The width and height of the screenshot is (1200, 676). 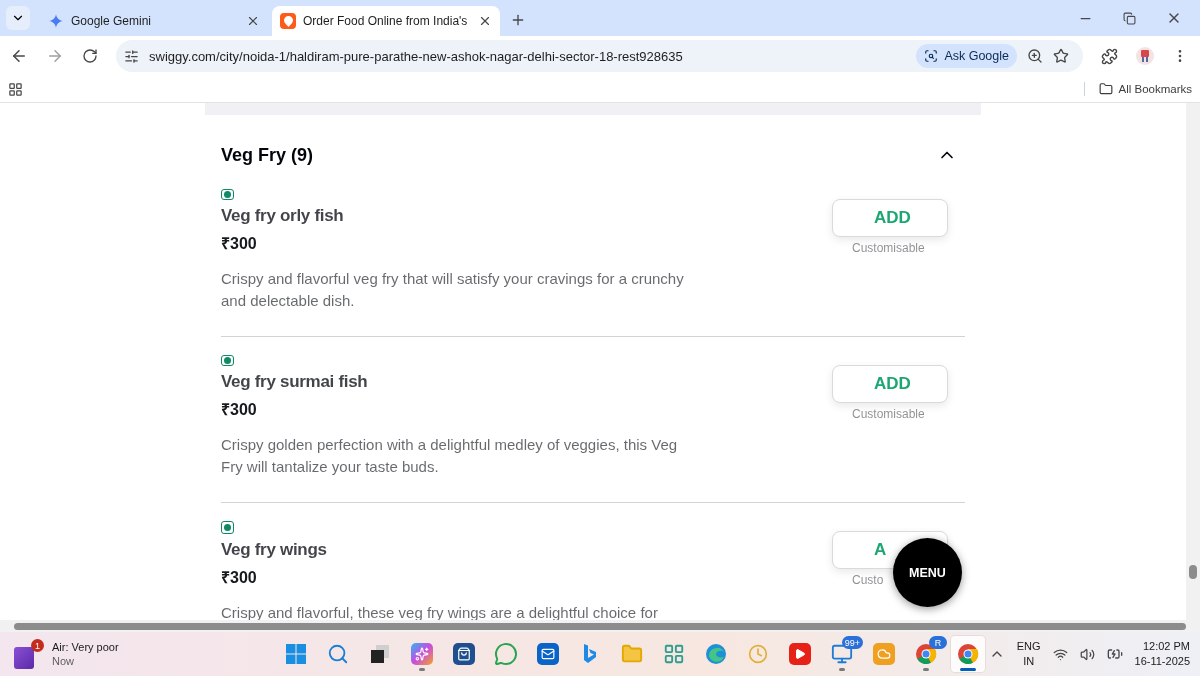 What do you see at coordinates (15, 89) in the screenshot?
I see `apps-grid-icon` at bounding box center [15, 89].